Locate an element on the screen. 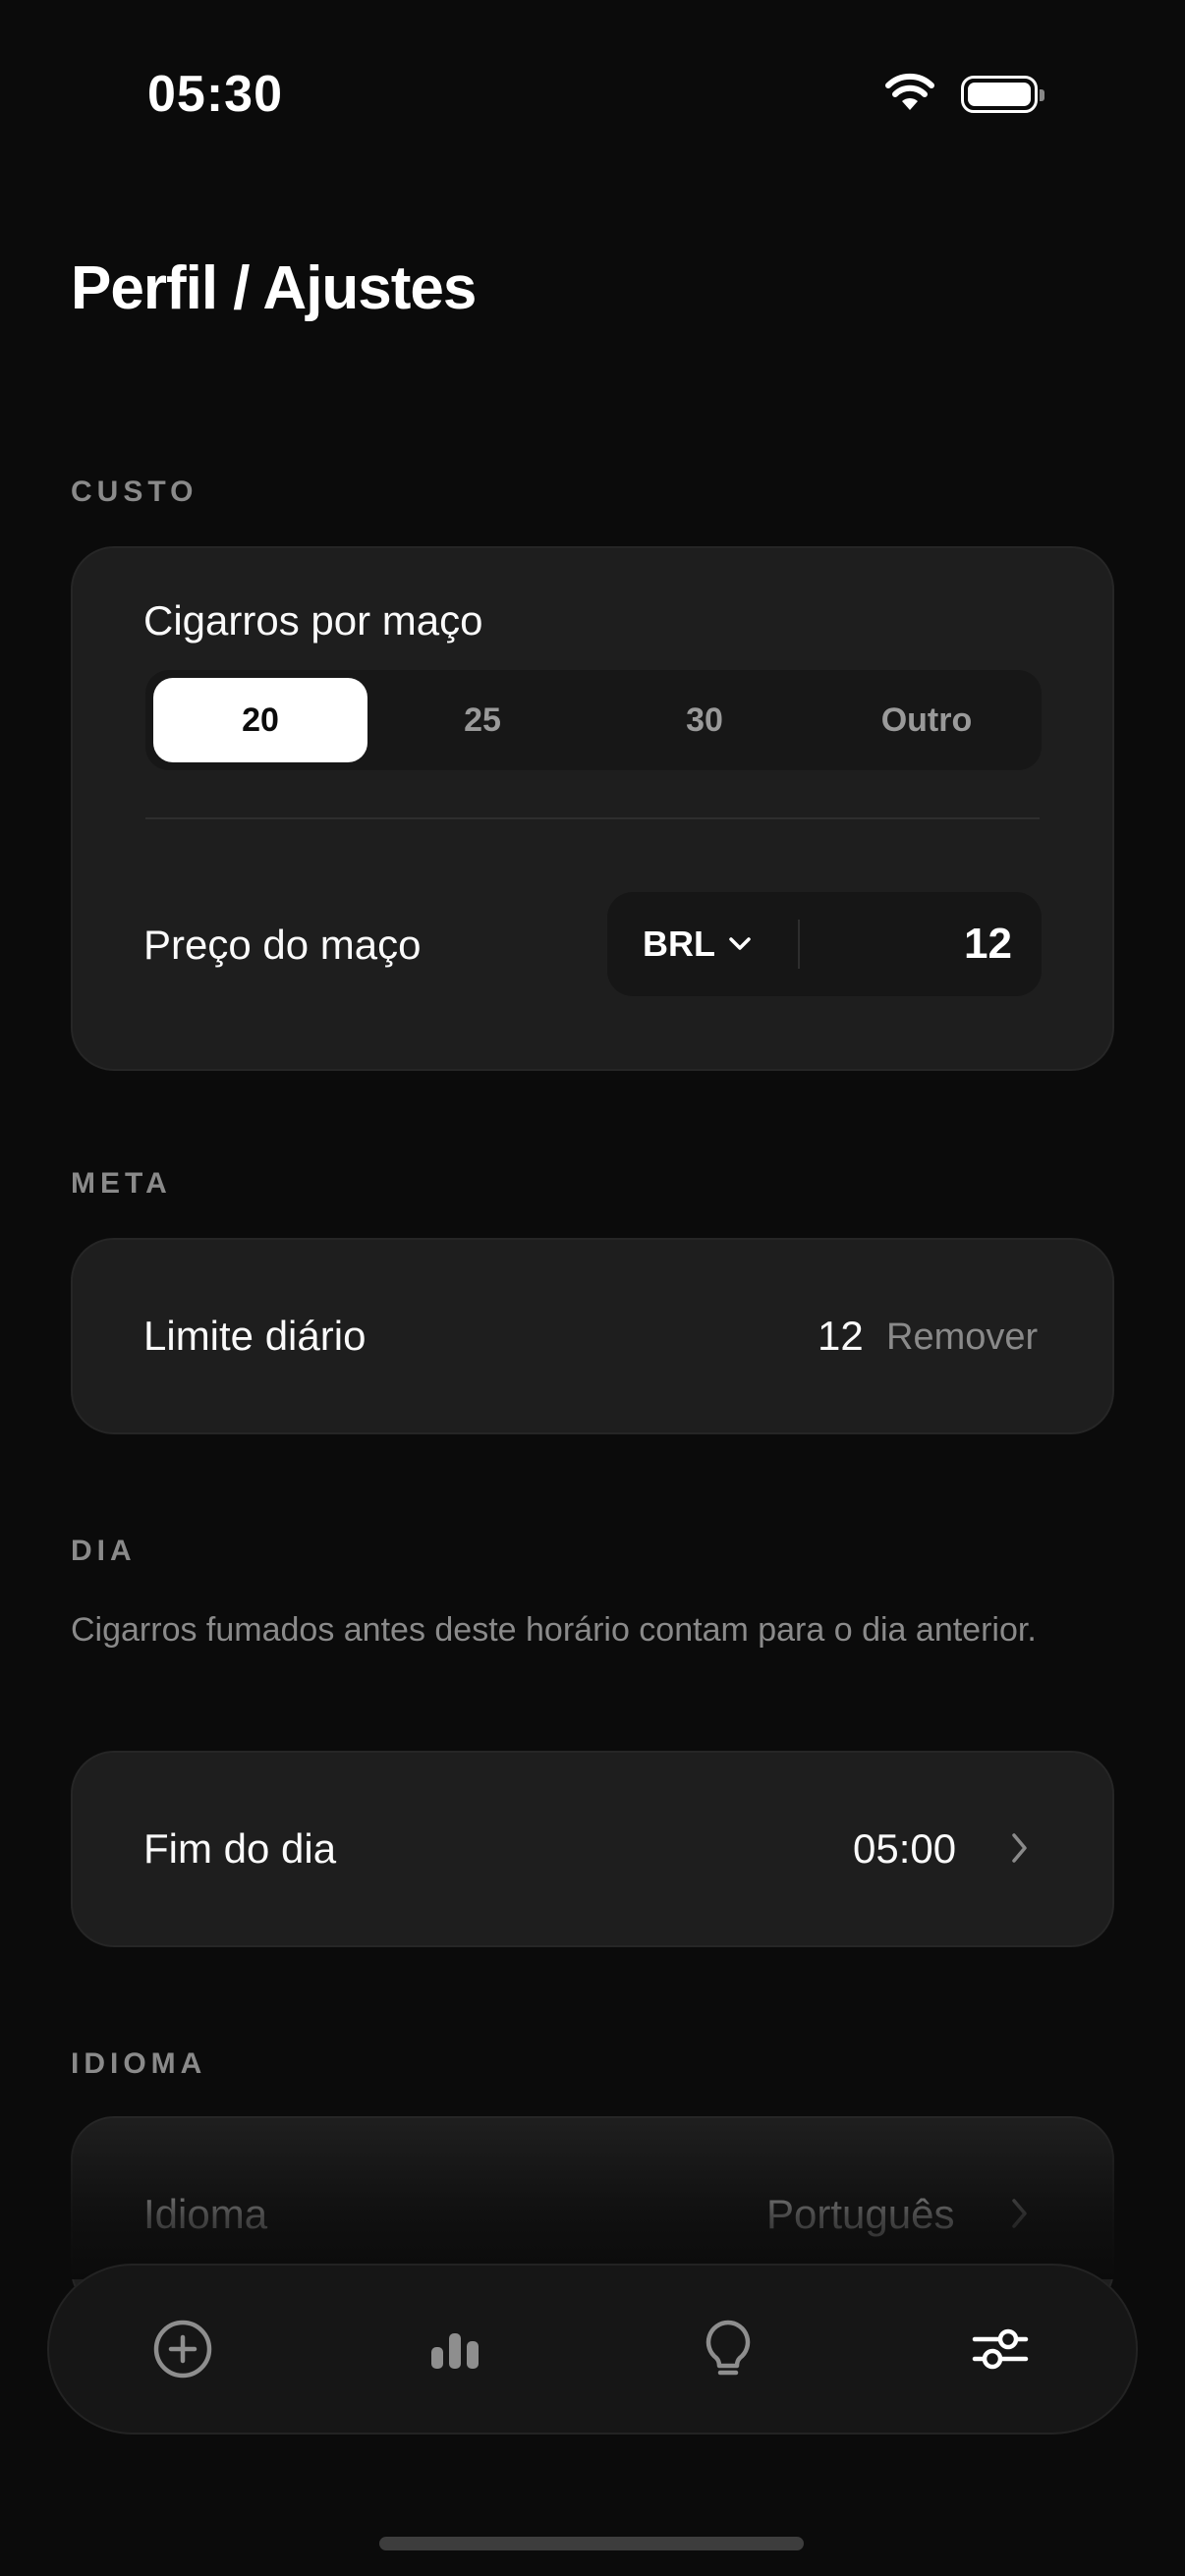  remove-limit-button: Remover is located at coordinates (962, 1337).